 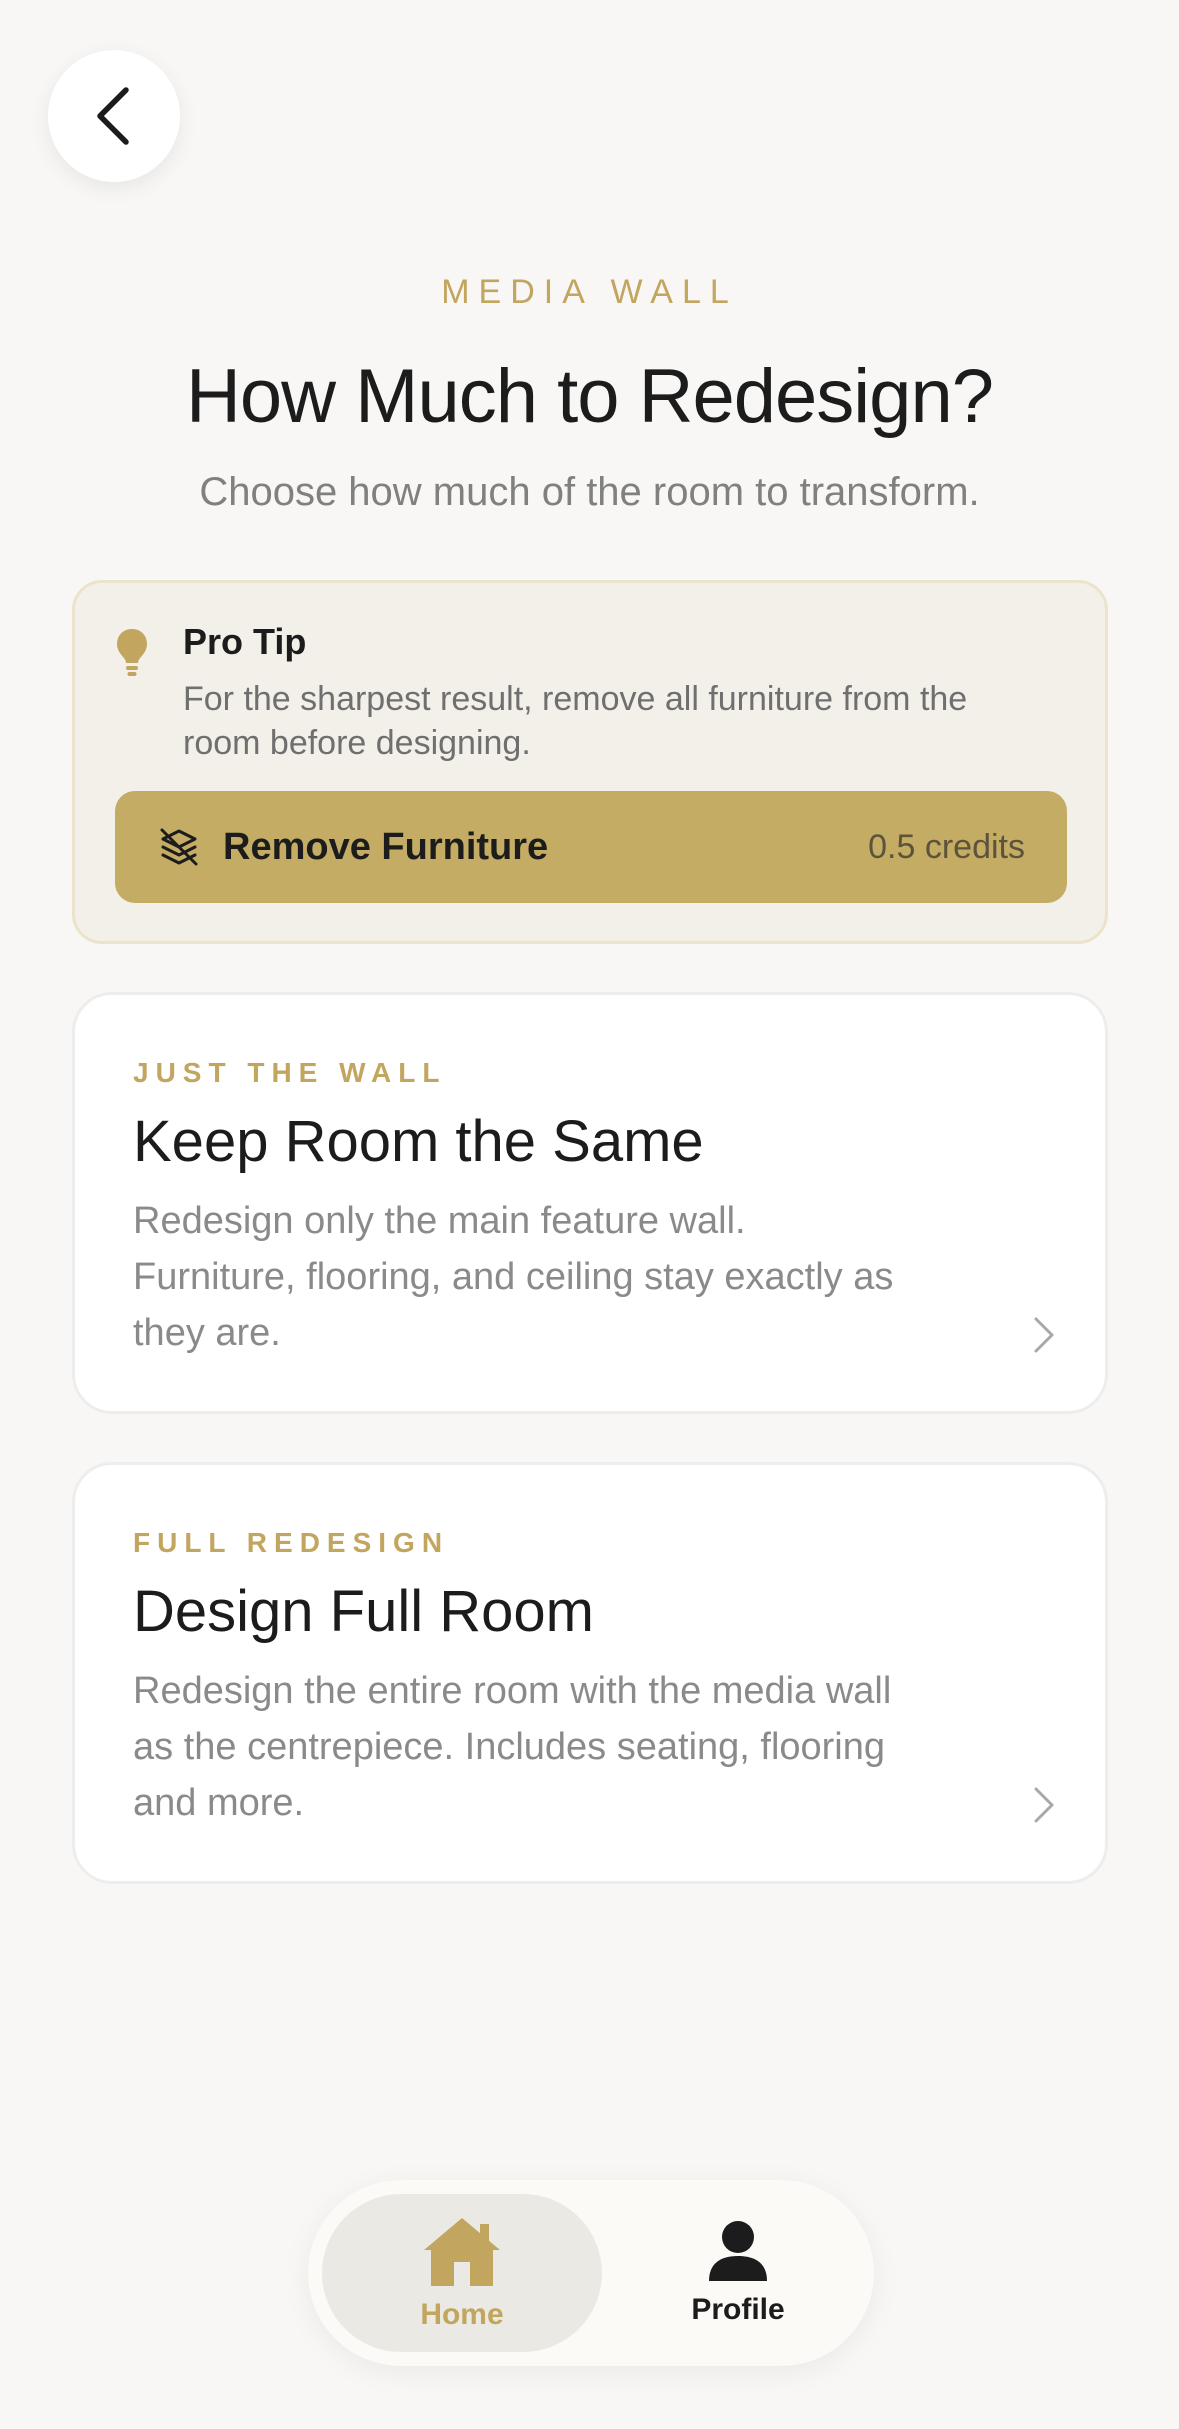 I want to click on credits-cost: 0.5 credits, so click(x=946, y=846).